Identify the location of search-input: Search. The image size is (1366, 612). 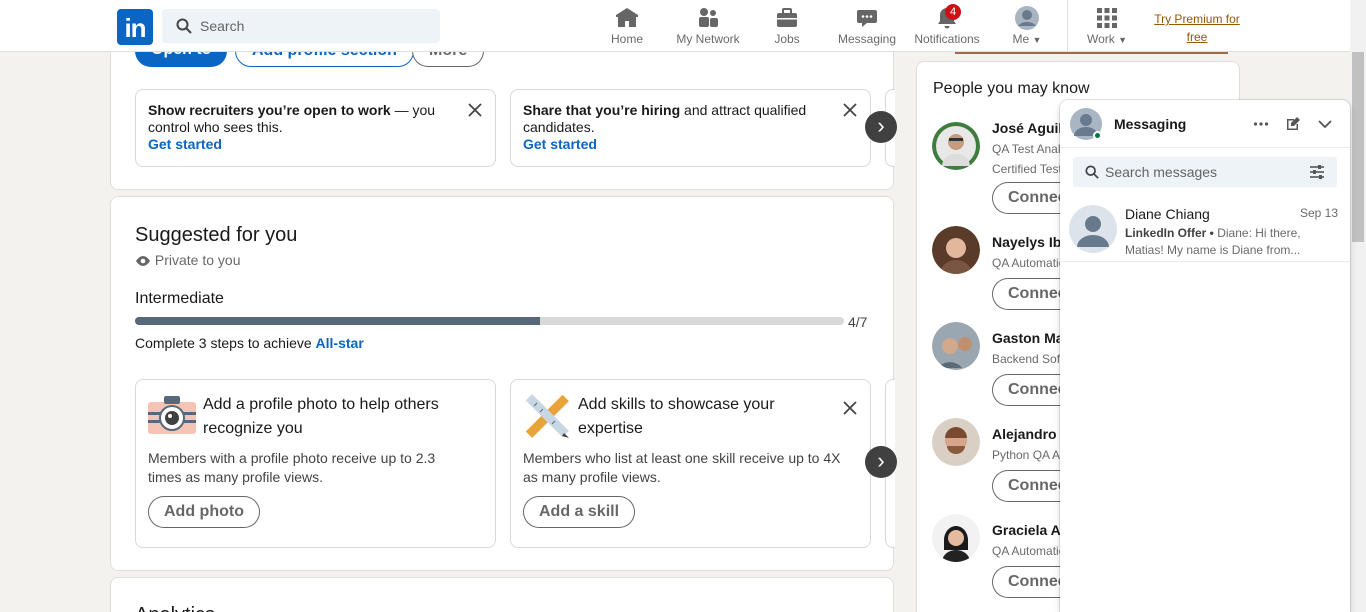
(222, 26).